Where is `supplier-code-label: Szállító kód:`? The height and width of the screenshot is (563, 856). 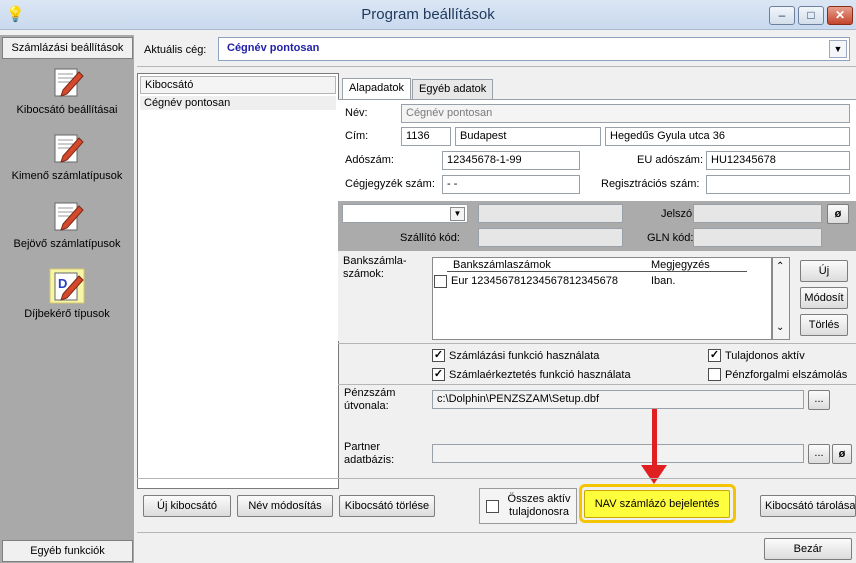
supplier-code-label: Szállító kód: is located at coordinates (430, 238).